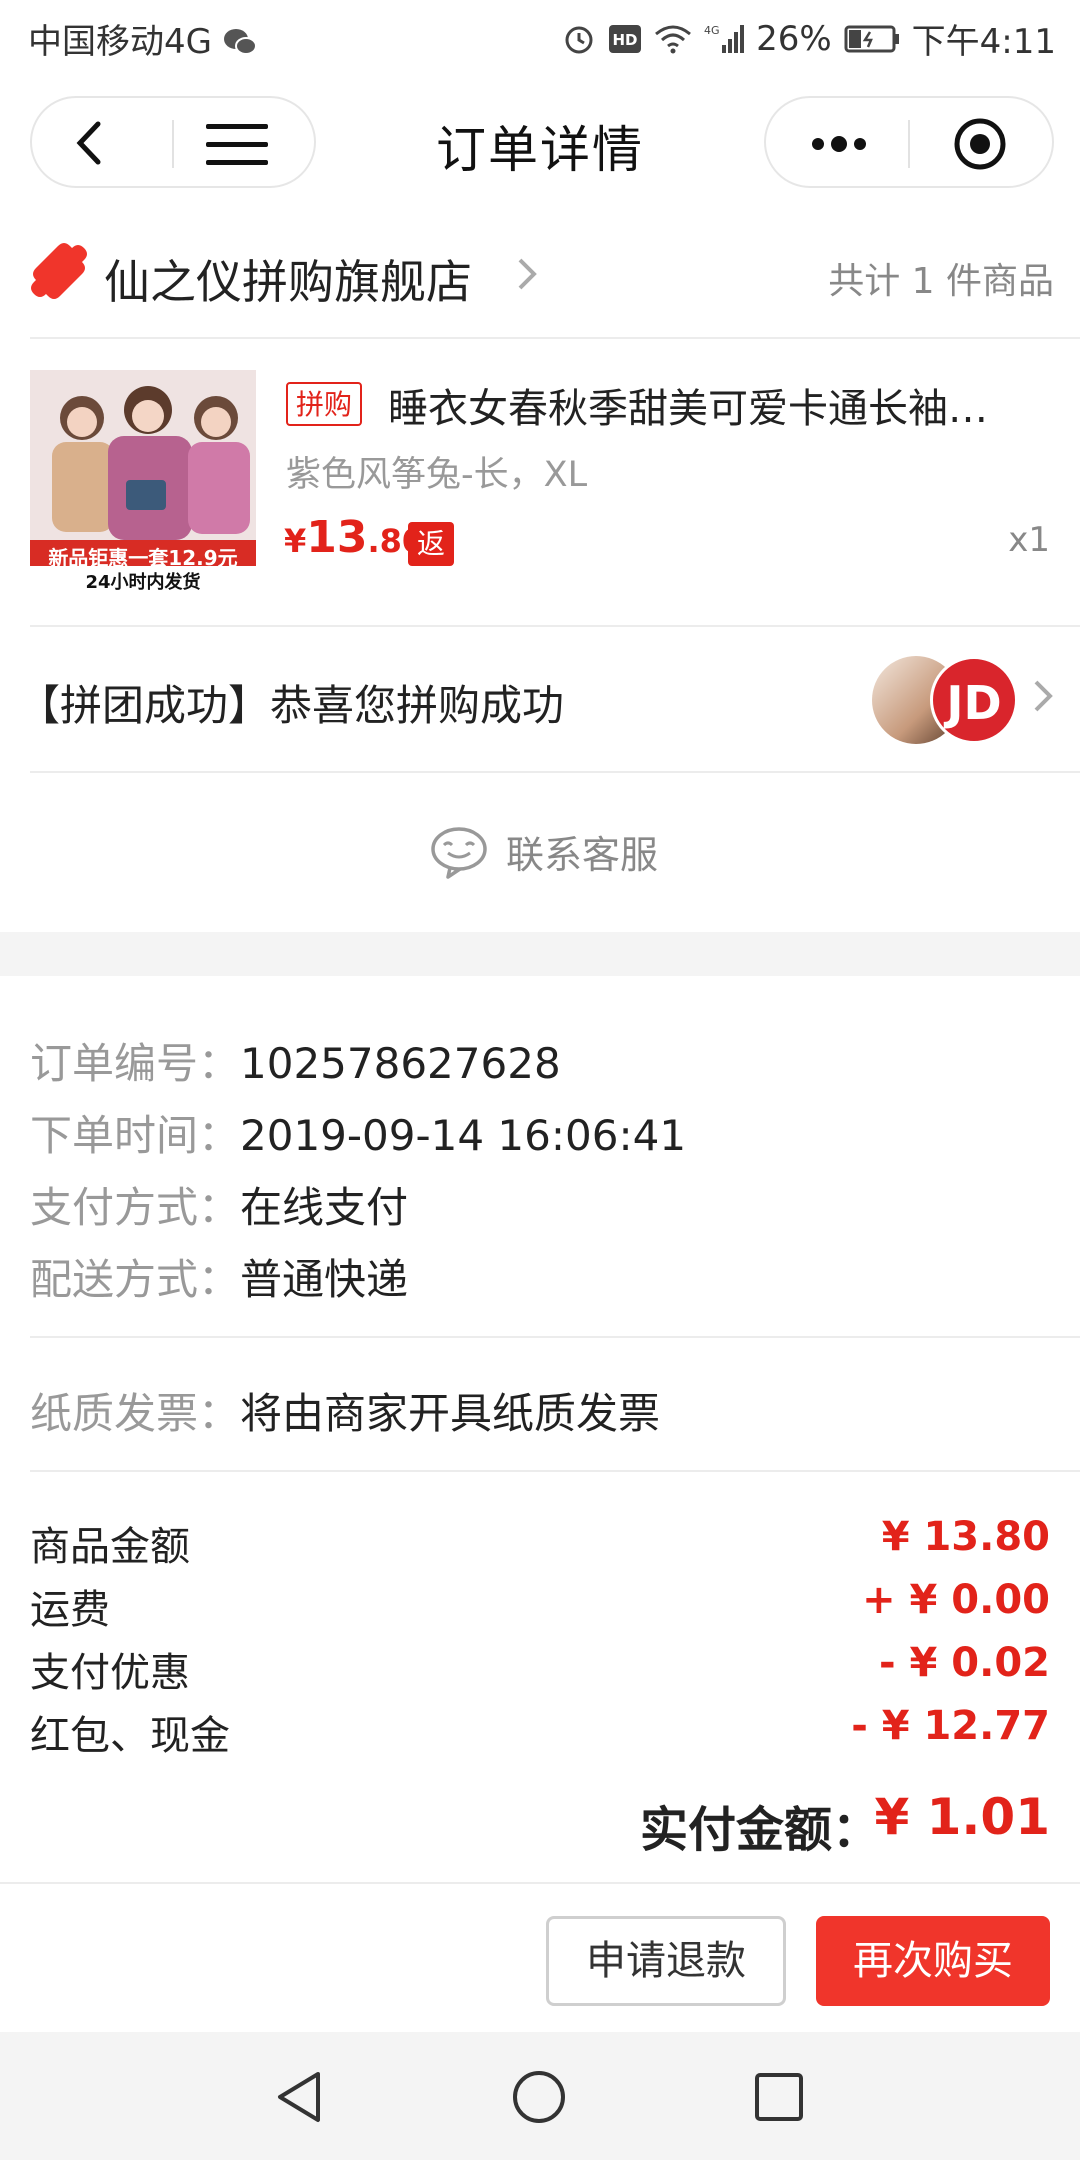  I want to click on service-row: 联系客服, so click(540, 852).